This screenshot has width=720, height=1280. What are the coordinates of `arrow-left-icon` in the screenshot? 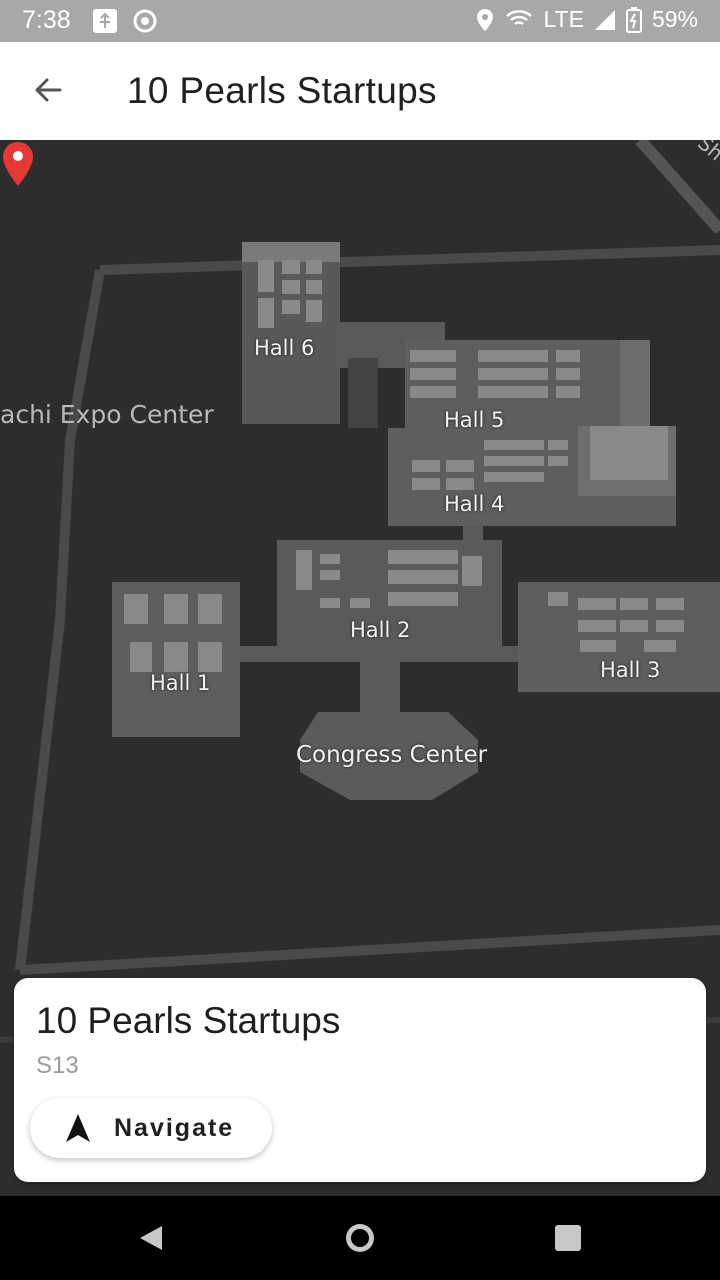 It's located at (48, 90).